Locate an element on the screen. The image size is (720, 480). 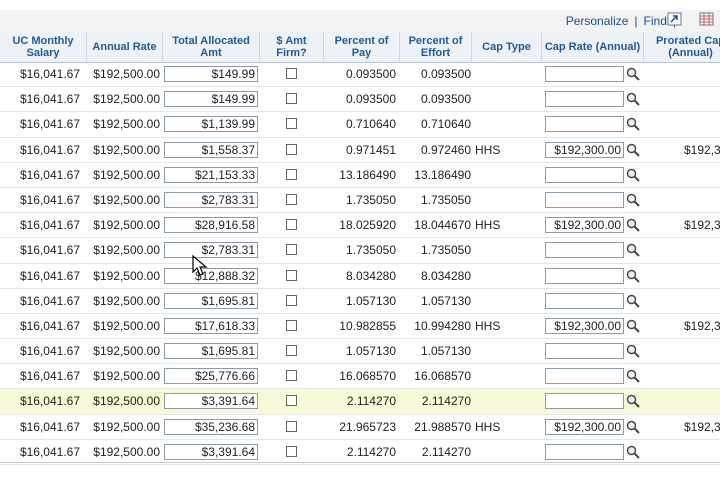
header-prorated-cap: Prorated Cap (Annual) is located at coordinates (682, 47).